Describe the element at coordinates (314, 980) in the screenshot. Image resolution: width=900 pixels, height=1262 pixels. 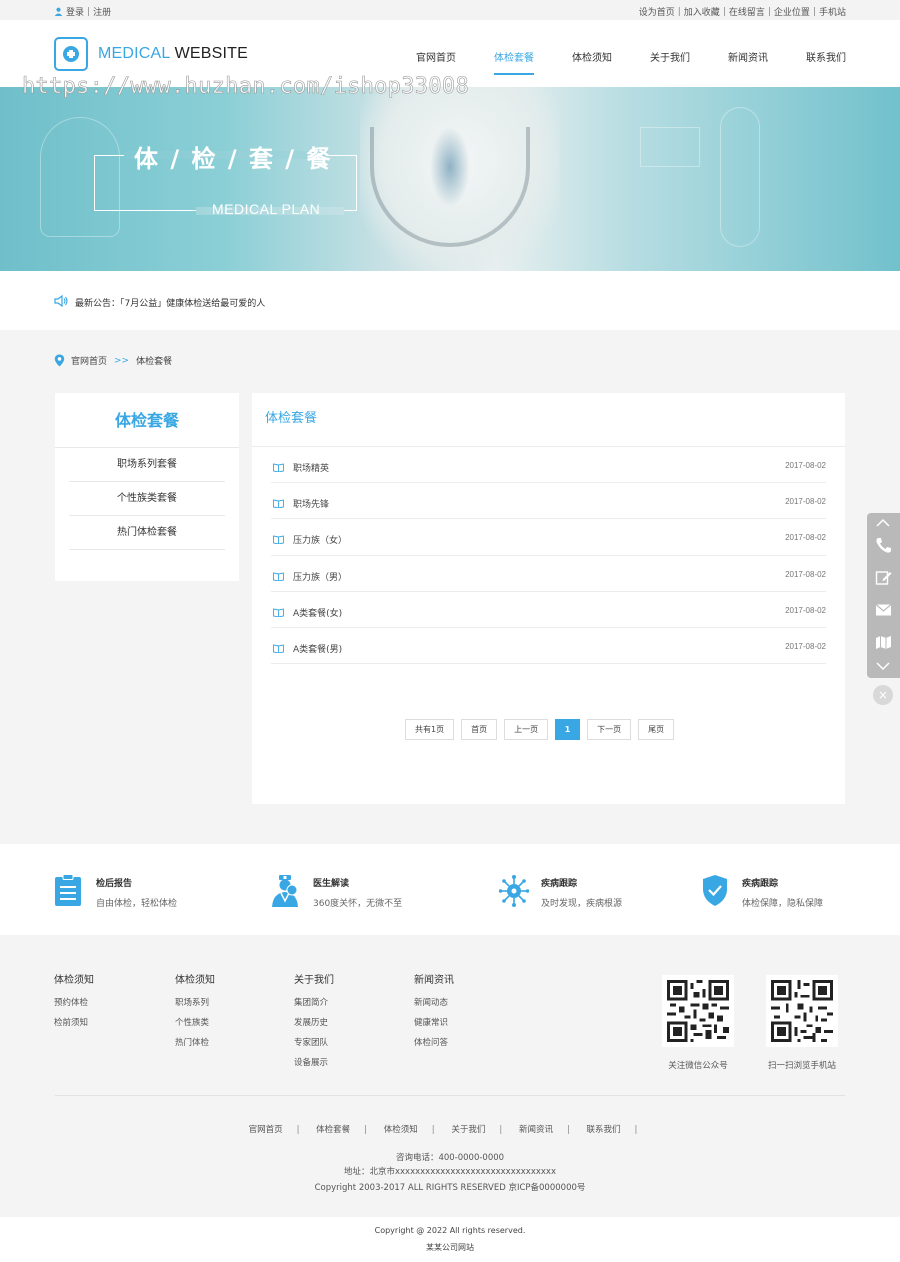
I see `footer-column-title: 关于我们` at that location.